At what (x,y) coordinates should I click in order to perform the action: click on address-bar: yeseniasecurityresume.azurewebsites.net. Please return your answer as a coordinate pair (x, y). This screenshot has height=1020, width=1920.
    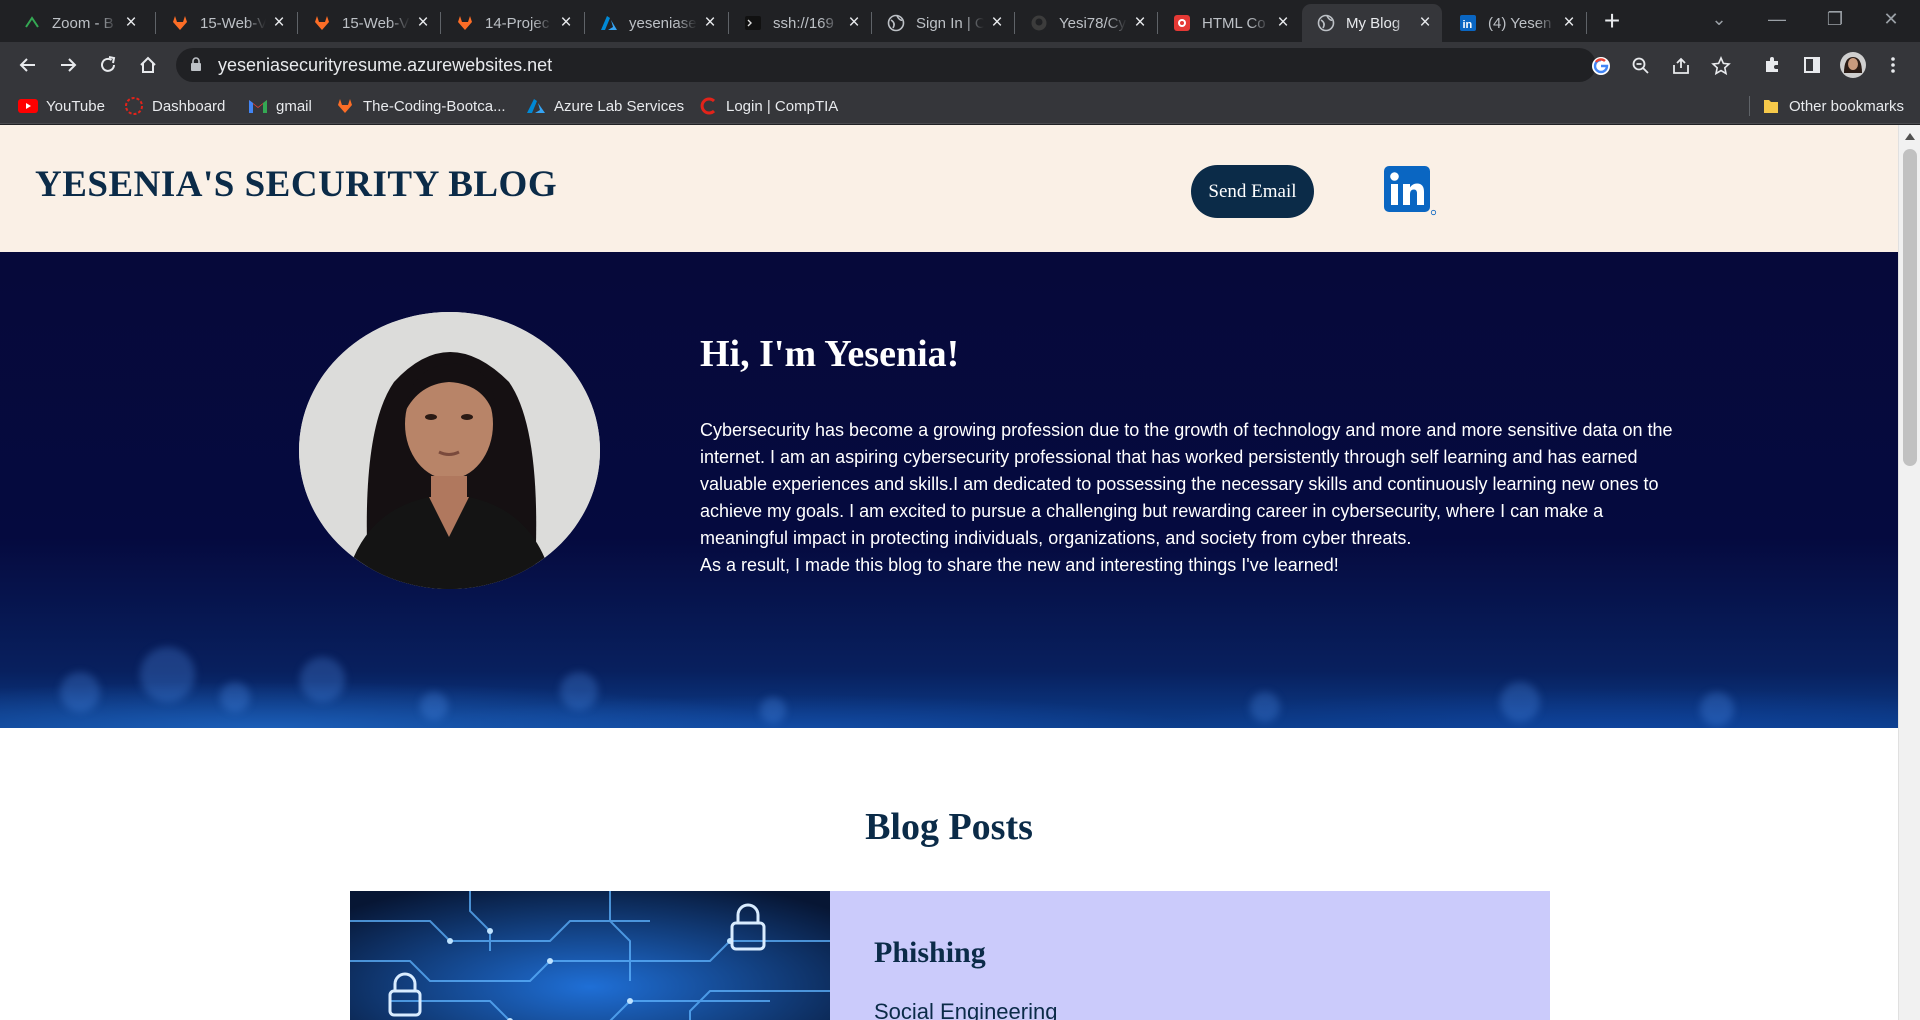
    Looking at the image, I should click on (953, 65).